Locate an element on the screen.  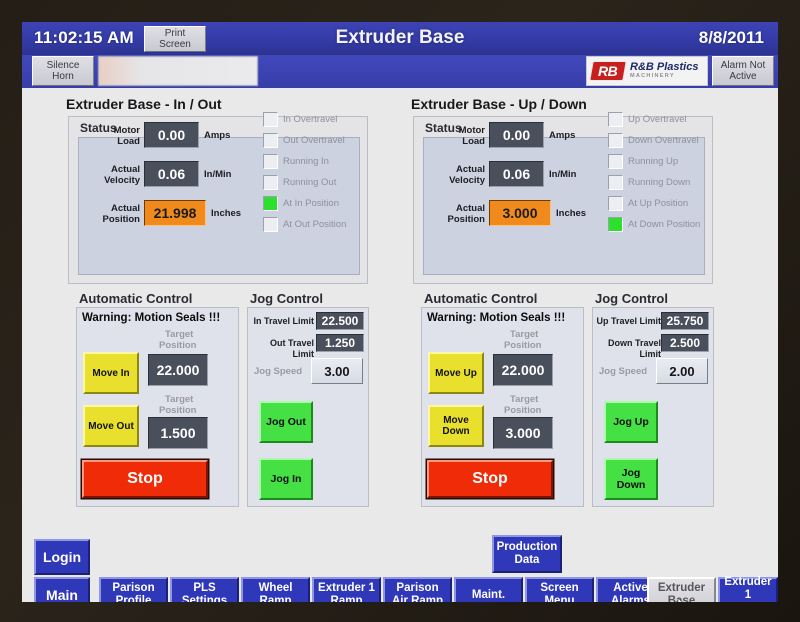
up-travel-limit-label: Up Travel Limit is located at coordinates (628, 321).